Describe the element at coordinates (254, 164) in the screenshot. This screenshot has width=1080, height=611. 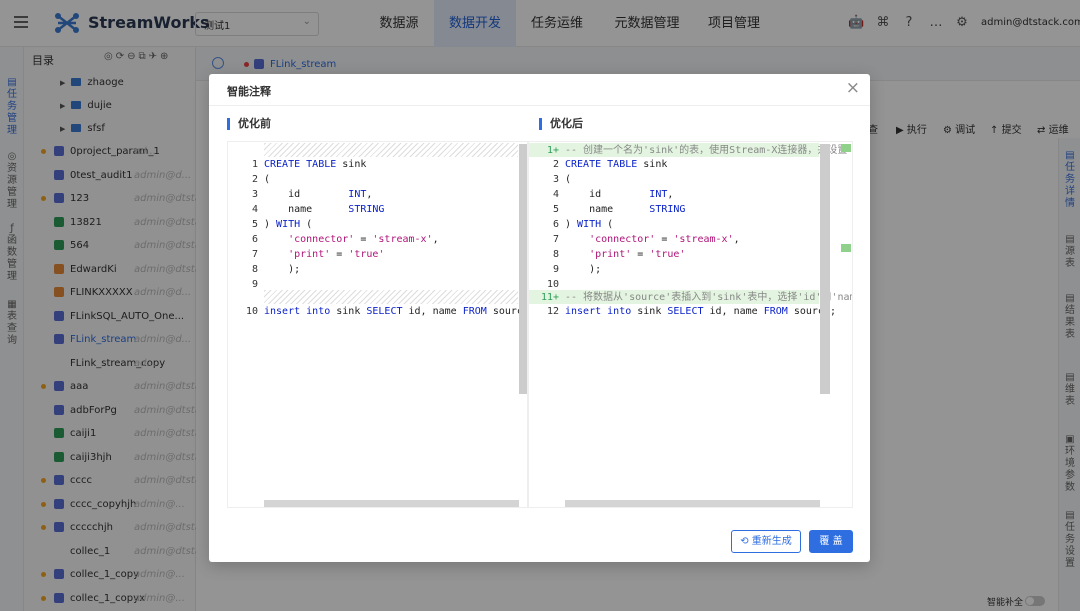
I see `line-number: 1` at that location.